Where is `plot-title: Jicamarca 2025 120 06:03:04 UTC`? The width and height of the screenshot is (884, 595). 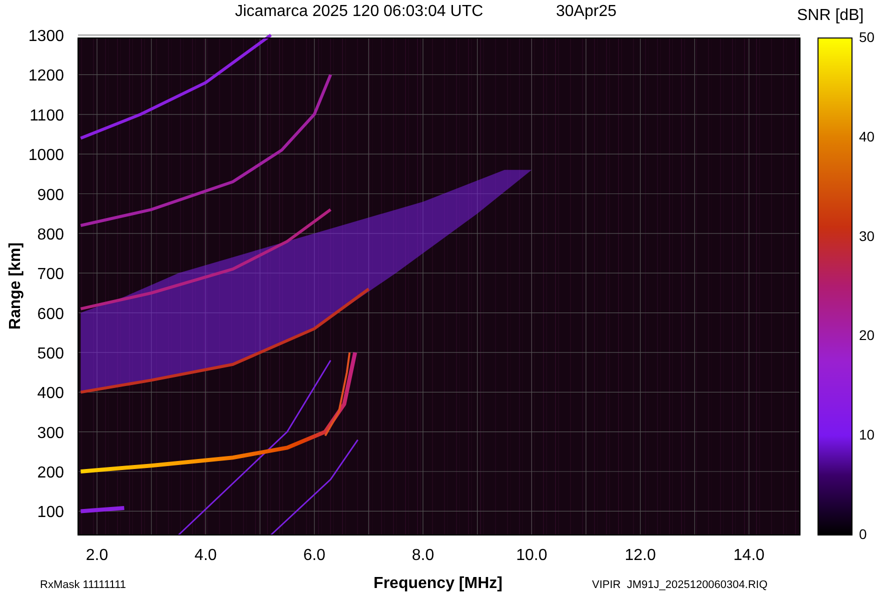
plot-title: Jicamarca 2025 120 06:03:04 UTC is located at coordinates (359, 11).